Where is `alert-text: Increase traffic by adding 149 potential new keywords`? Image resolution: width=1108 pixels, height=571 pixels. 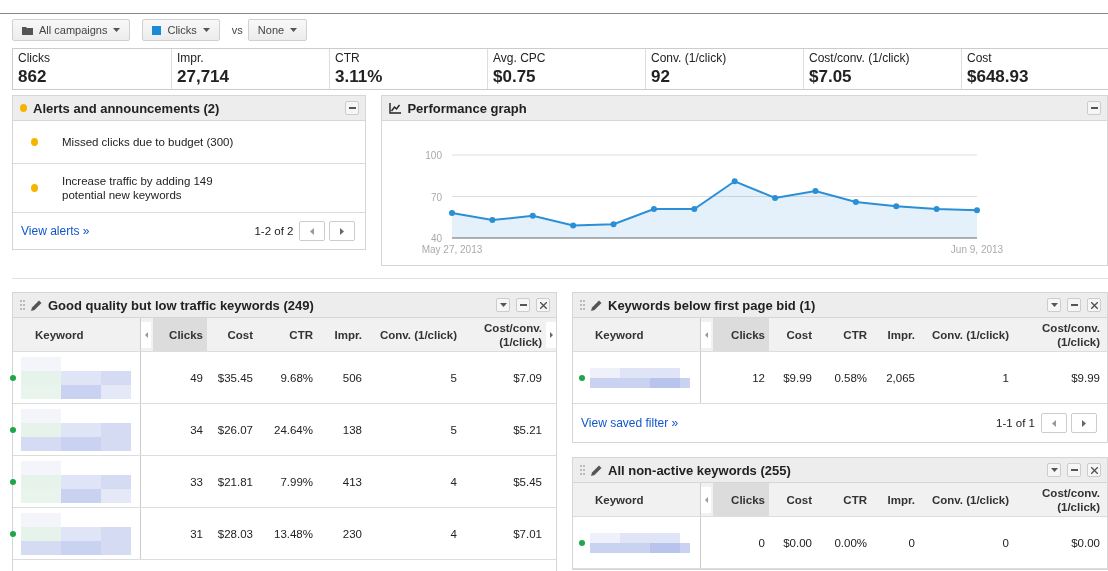 alert-text: Increase traffic by adding 149 potential new keywords is located at coordinates (138, 188).